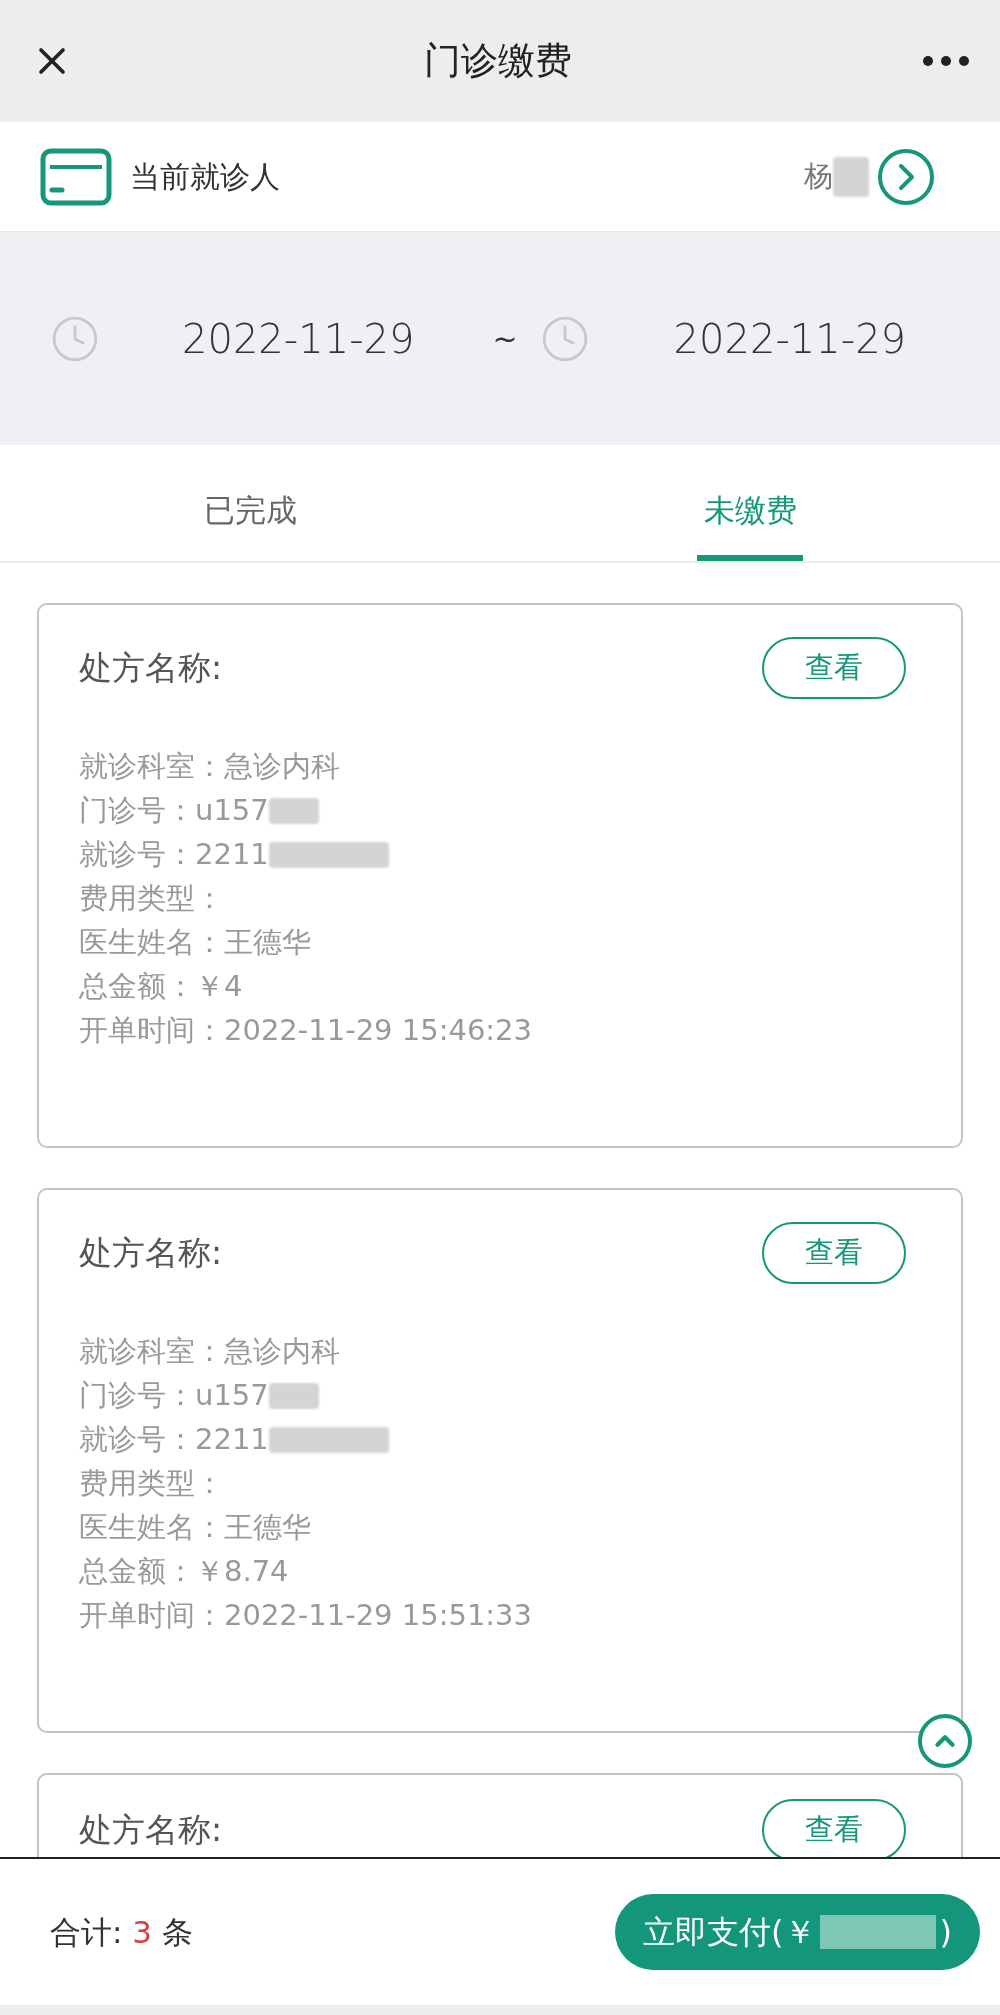  What do you see at coordinates (946, 61) in the screenshot?
I see `more-icon` at bounding box center [946, 61].